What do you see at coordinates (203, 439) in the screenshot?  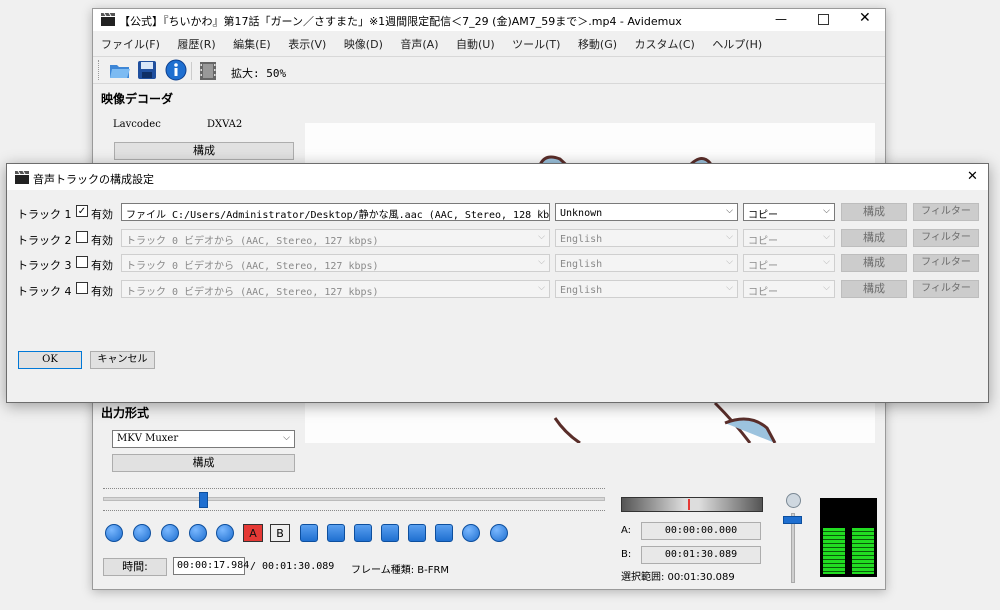 I see `muxer-select: MKV Muxer ⌵` at bounding box center [203, 439].